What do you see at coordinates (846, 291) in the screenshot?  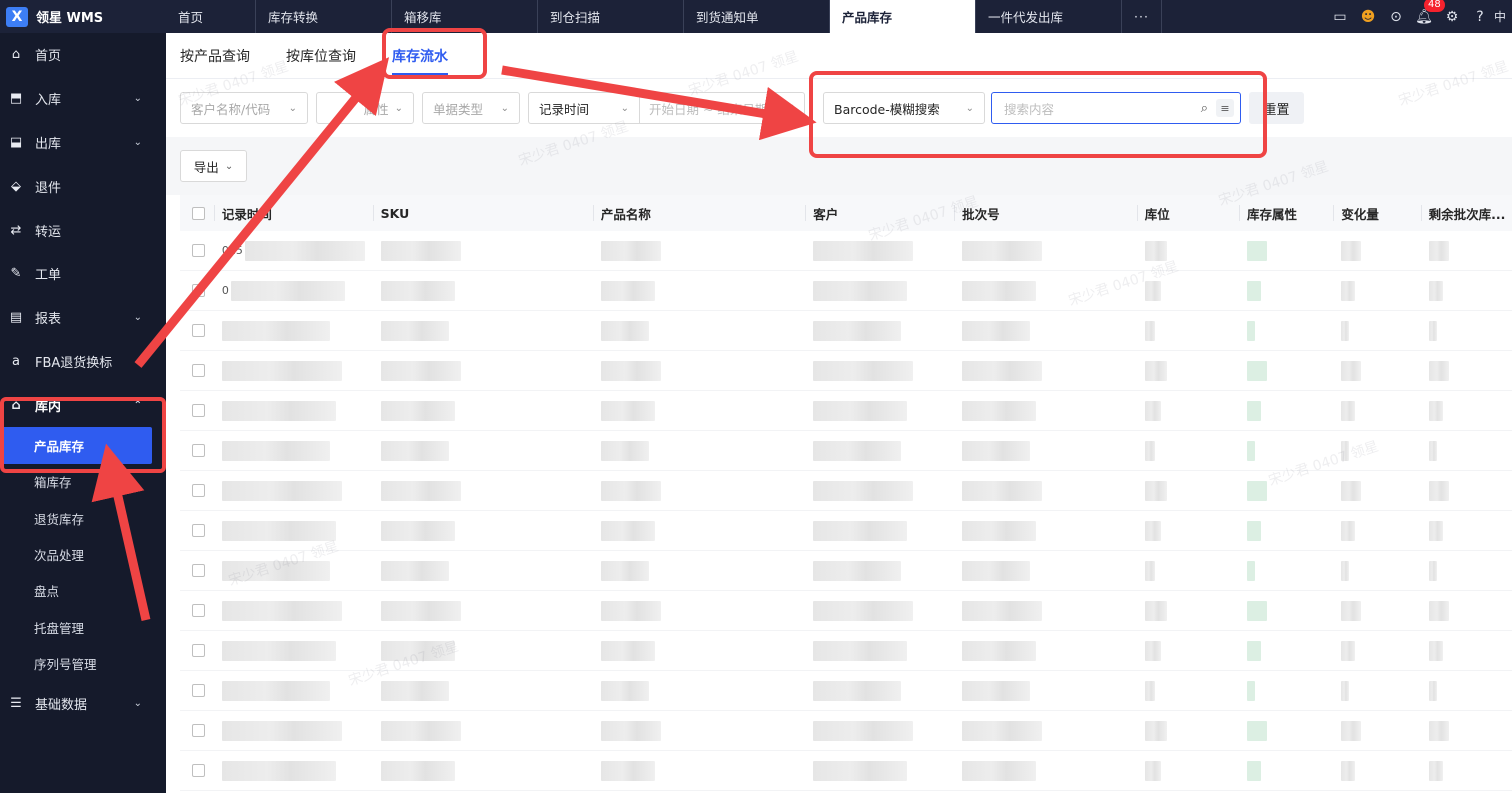 I see `table-row: 0` at bounding box center [846, 291].